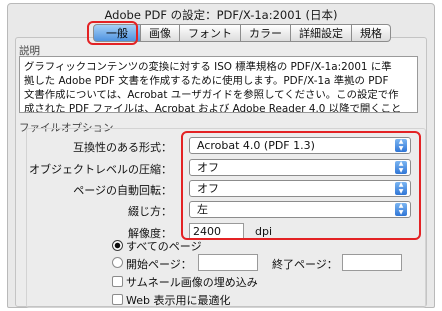  What do you see at coordinates (117, 299) in the screenshot?
I see `fast-web-view-checkbox` at bounding box center [117, 299].